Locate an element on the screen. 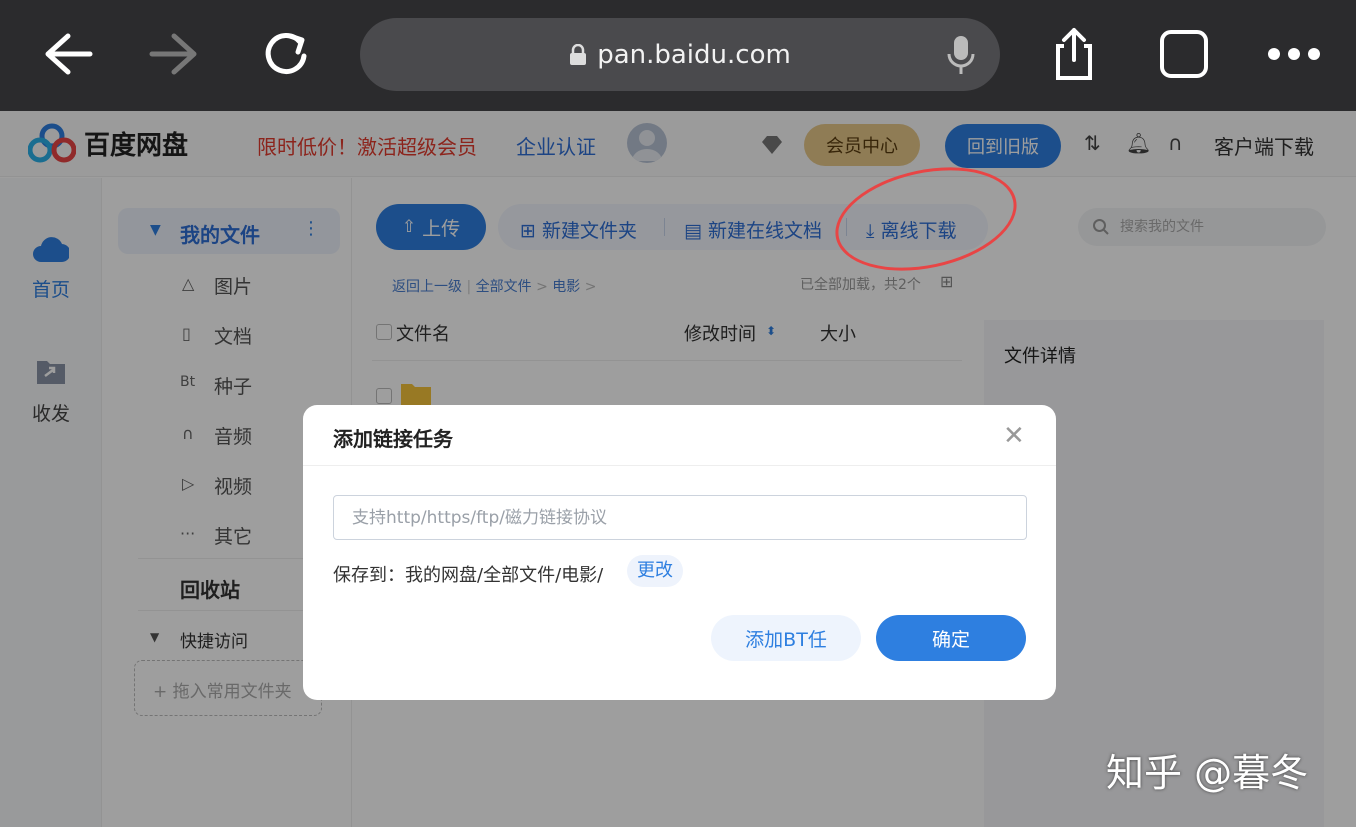 The width and height of the screenshot is (1356, 827). browser-toolbar: pan.baidu.com is located at coordinates (678, 55).